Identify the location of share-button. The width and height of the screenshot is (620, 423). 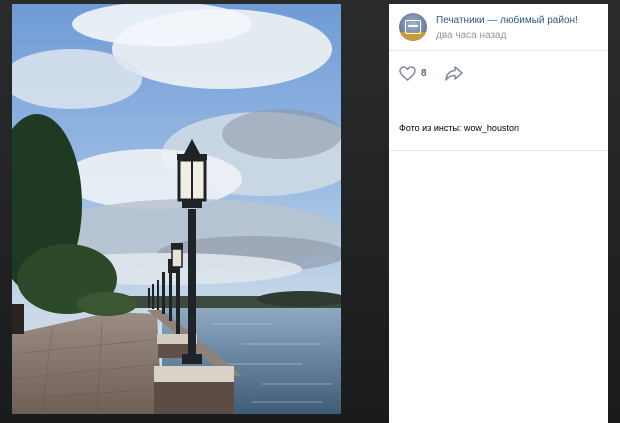
(454, 73).